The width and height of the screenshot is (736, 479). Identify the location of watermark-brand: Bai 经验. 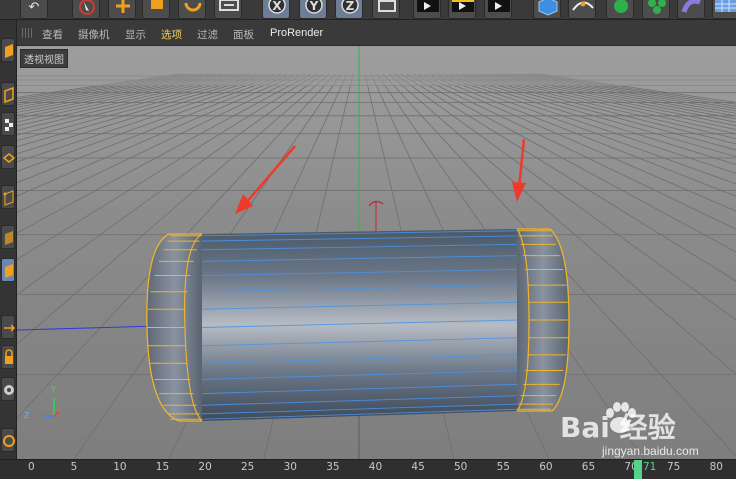
(618, 427).